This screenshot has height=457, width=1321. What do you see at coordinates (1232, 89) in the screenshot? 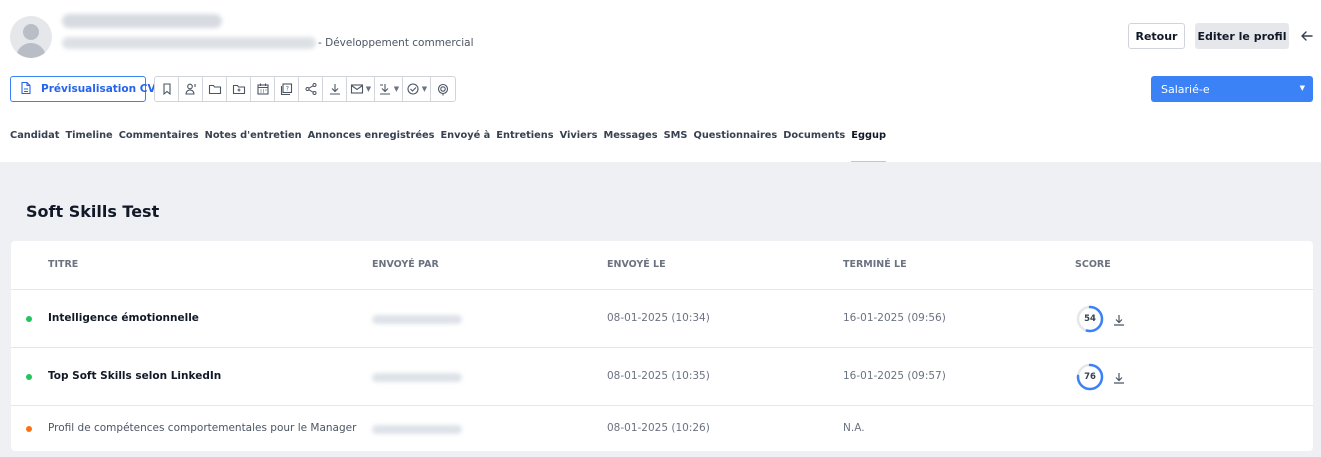
I see `status-select: Salarié-e ▼` at bounding box center [1232, 89].